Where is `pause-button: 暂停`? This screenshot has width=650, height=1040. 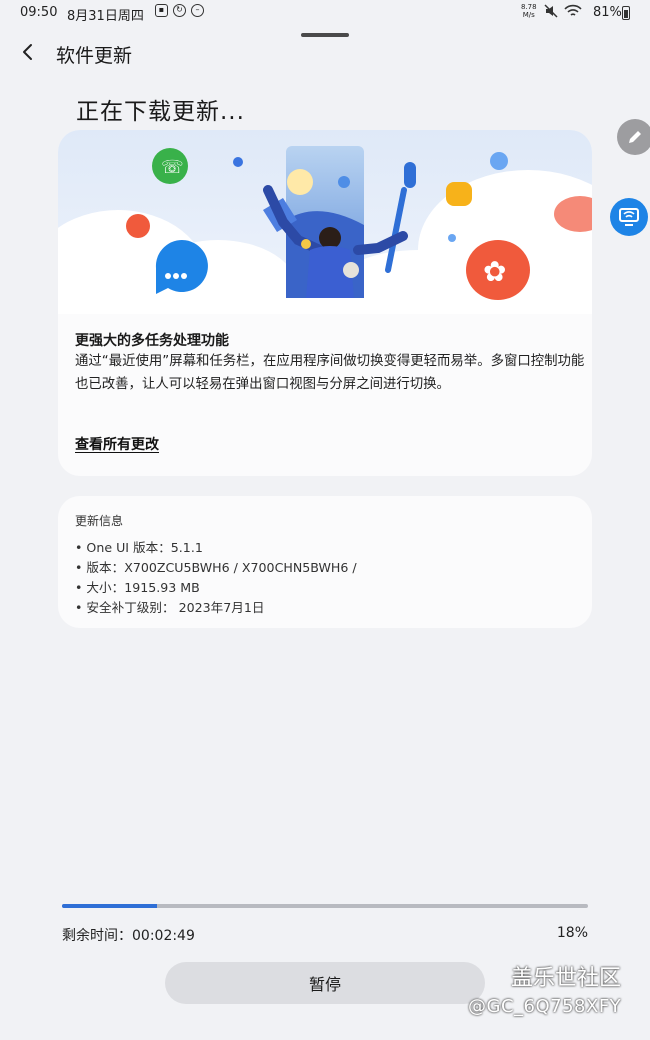 pause-button: 暂停 is located at coordinates (325, 983).